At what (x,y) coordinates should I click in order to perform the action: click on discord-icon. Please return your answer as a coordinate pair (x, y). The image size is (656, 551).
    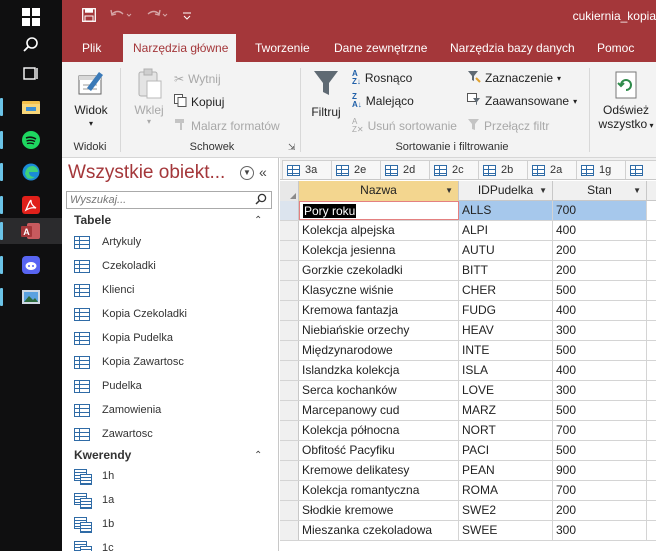
    Looking at the image, I should click on (31, 265).